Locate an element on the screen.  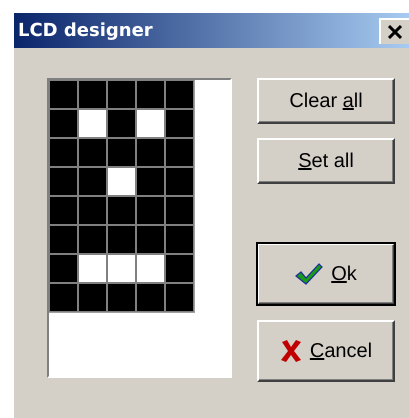
clear-all-button: Clear all is located at coordinates (326, 101).